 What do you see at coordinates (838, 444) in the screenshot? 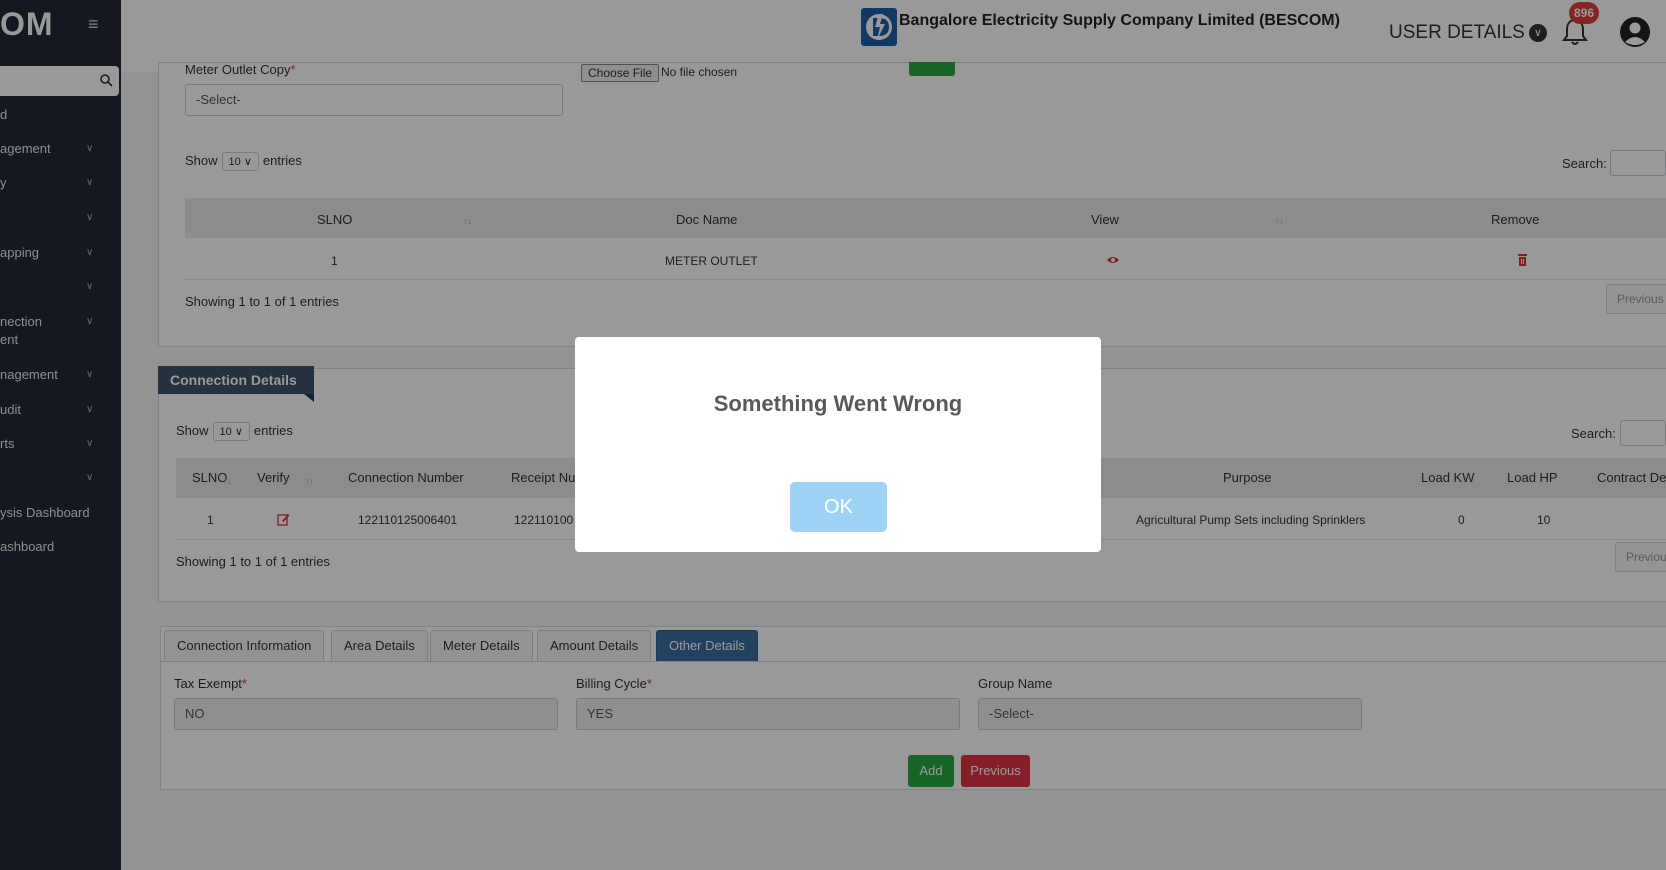
I see `error-dialog: Something Went Wrong OK` at bounding box center [838, 444].